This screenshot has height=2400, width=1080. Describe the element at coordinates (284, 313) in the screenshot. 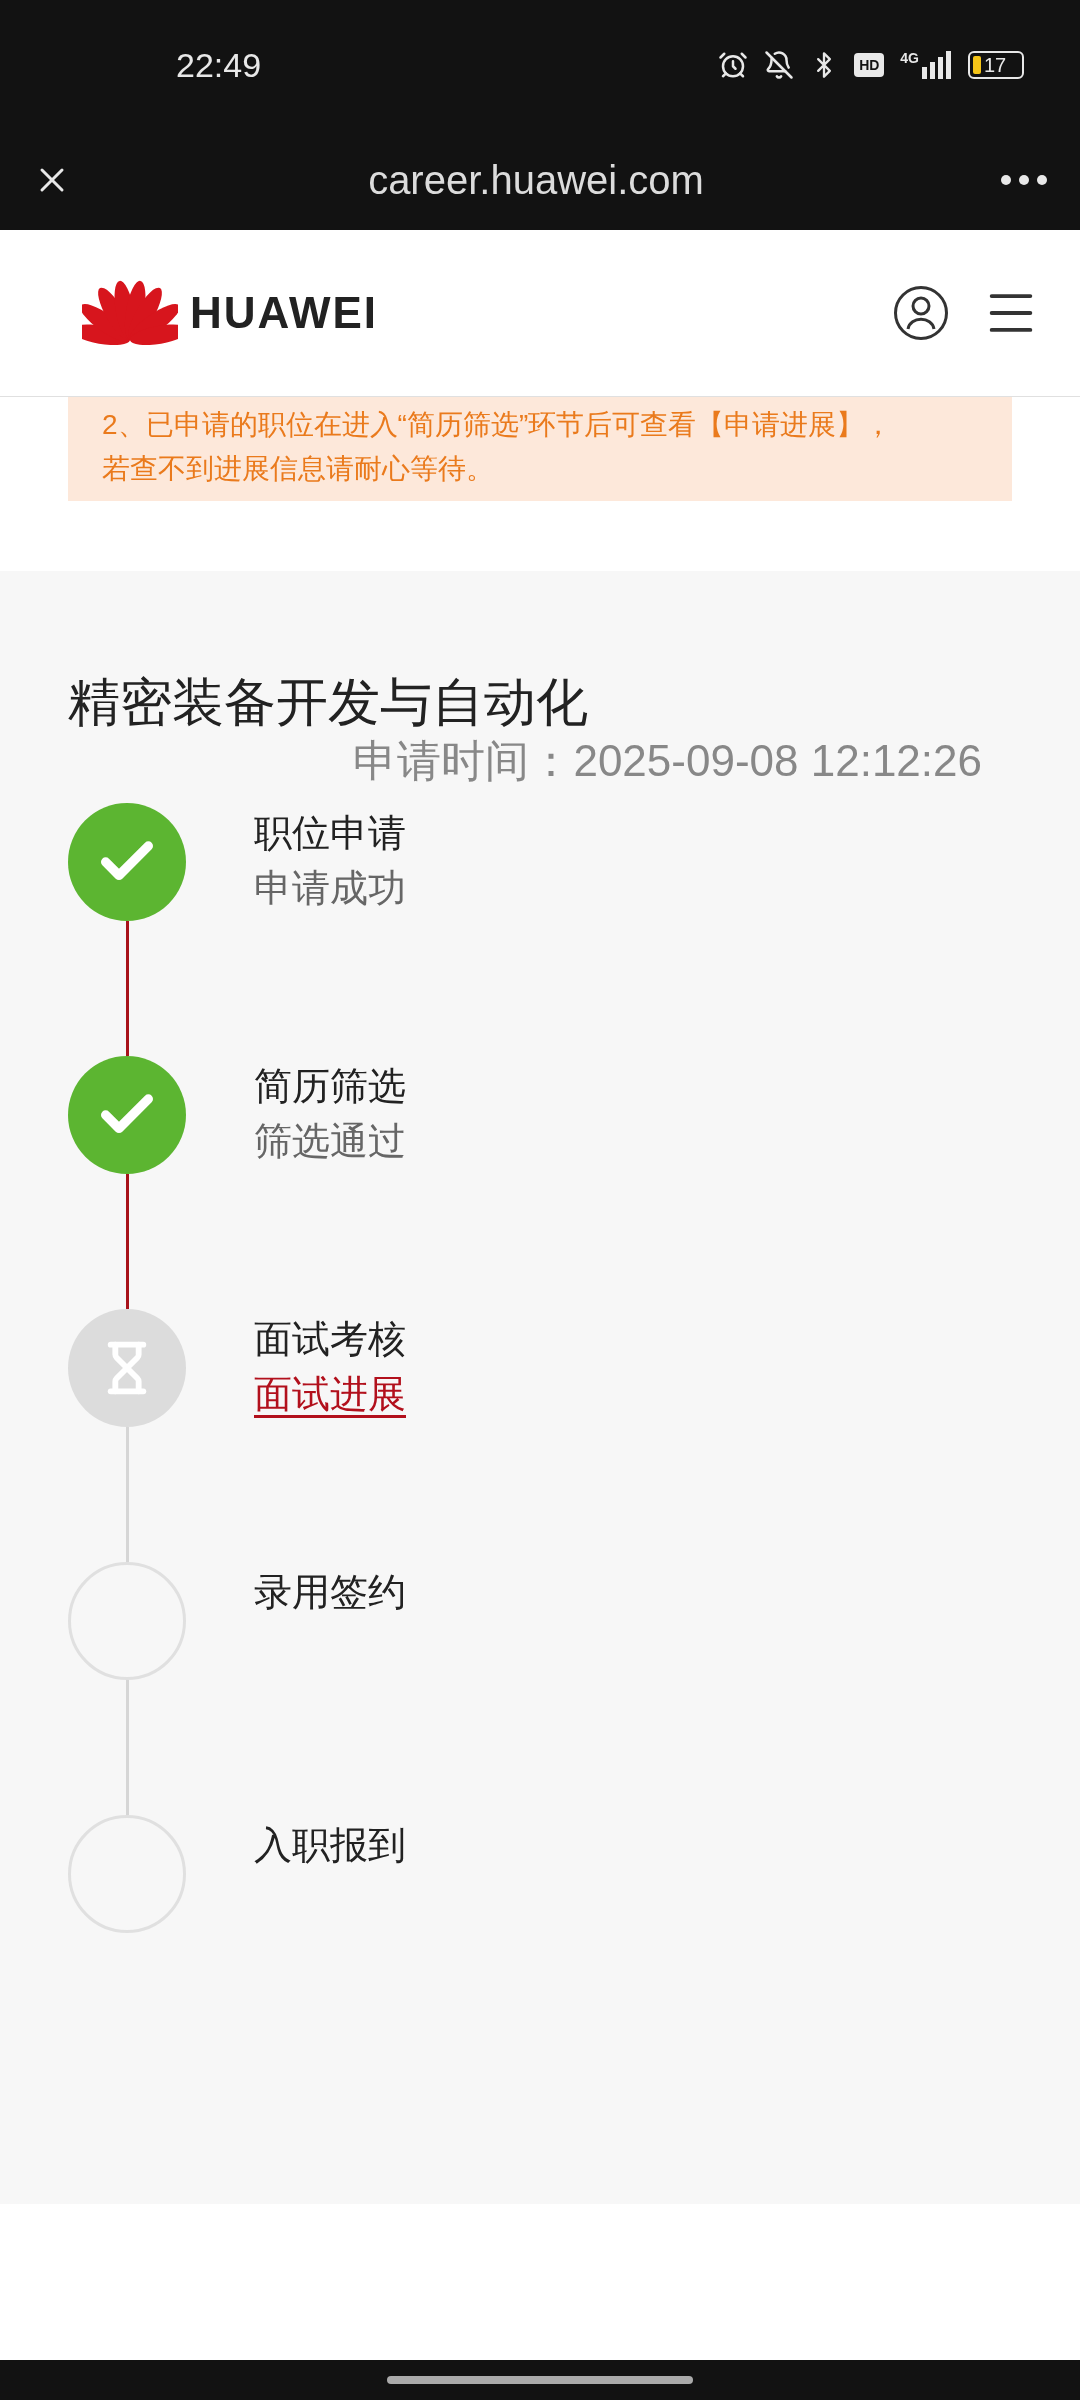

I see `brand-name: HUAWEI` at that location.